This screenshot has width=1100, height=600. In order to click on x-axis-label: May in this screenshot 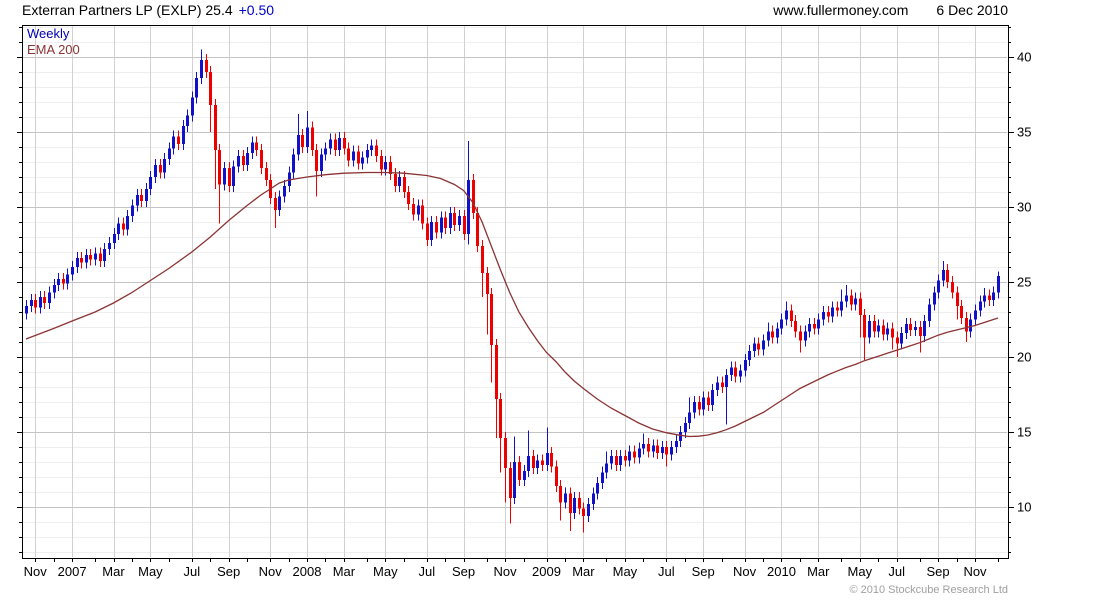, I will do `click(625, 571)`.